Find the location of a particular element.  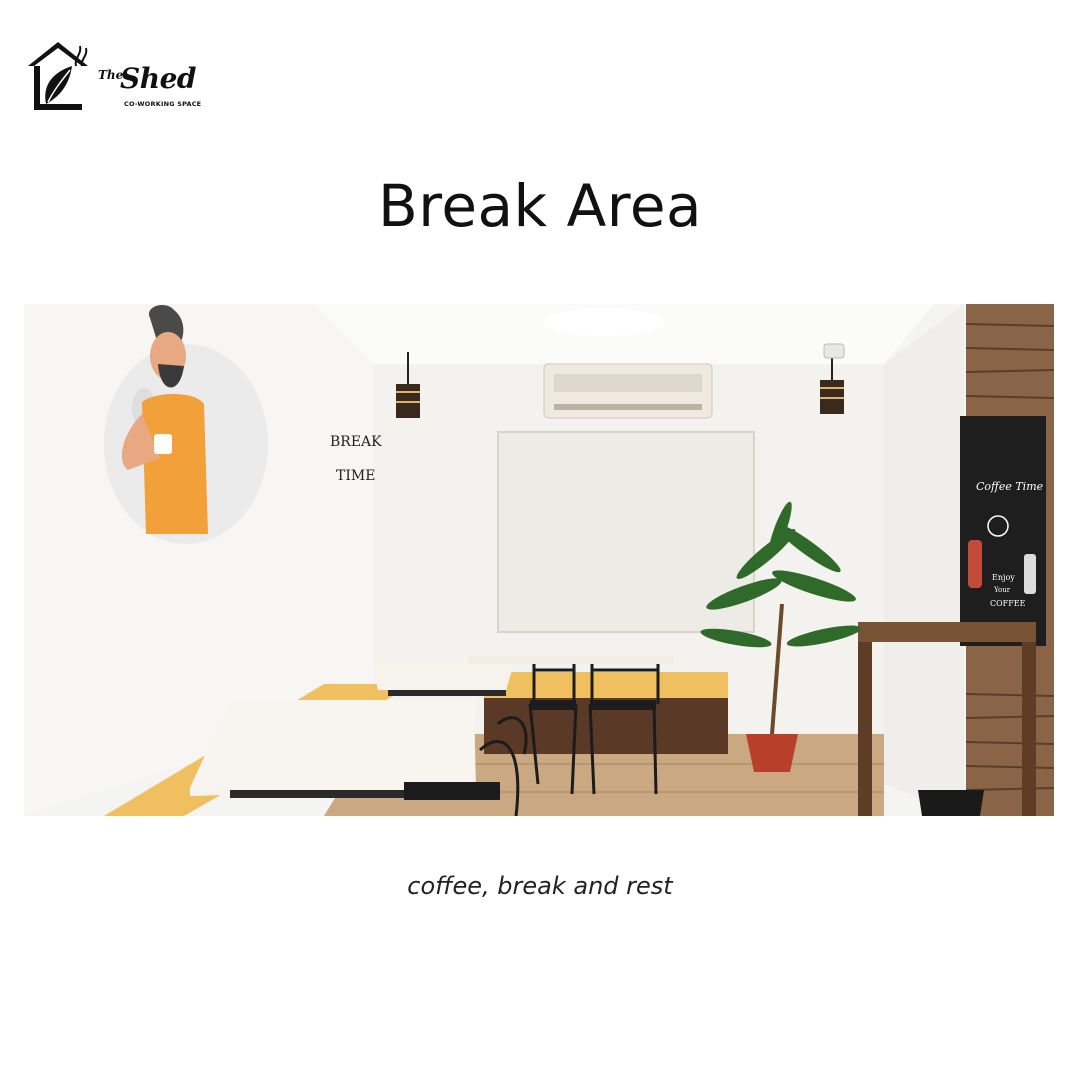

wall-text-line-1: BREAK is located at coordinates (356, 442).